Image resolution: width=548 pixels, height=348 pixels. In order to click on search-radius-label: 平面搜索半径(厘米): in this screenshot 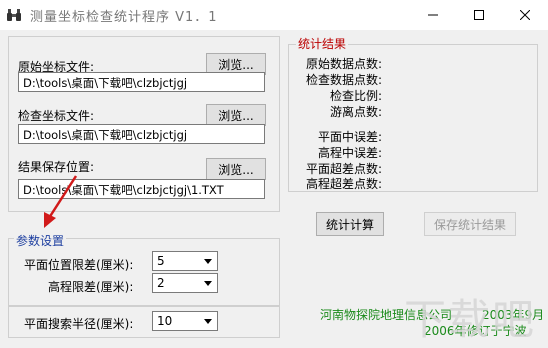, I will do `click(79, 324)`.